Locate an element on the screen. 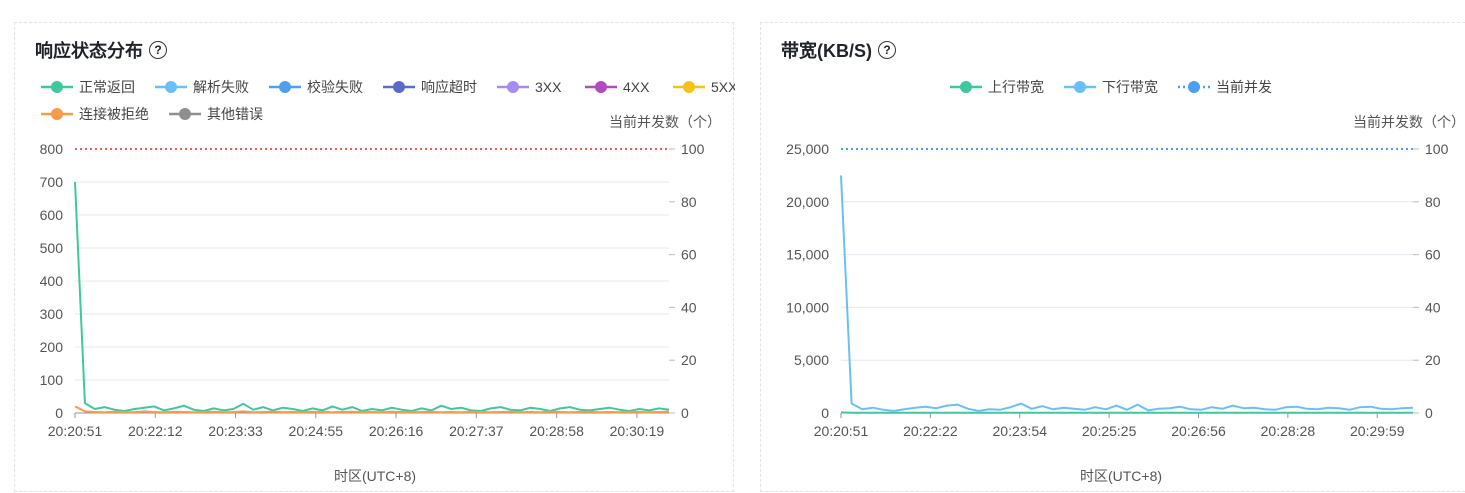 Image resolution: width=1465 pixels, height=493 pixels. legend-label: 4XX is located at coordinates (636, 87).